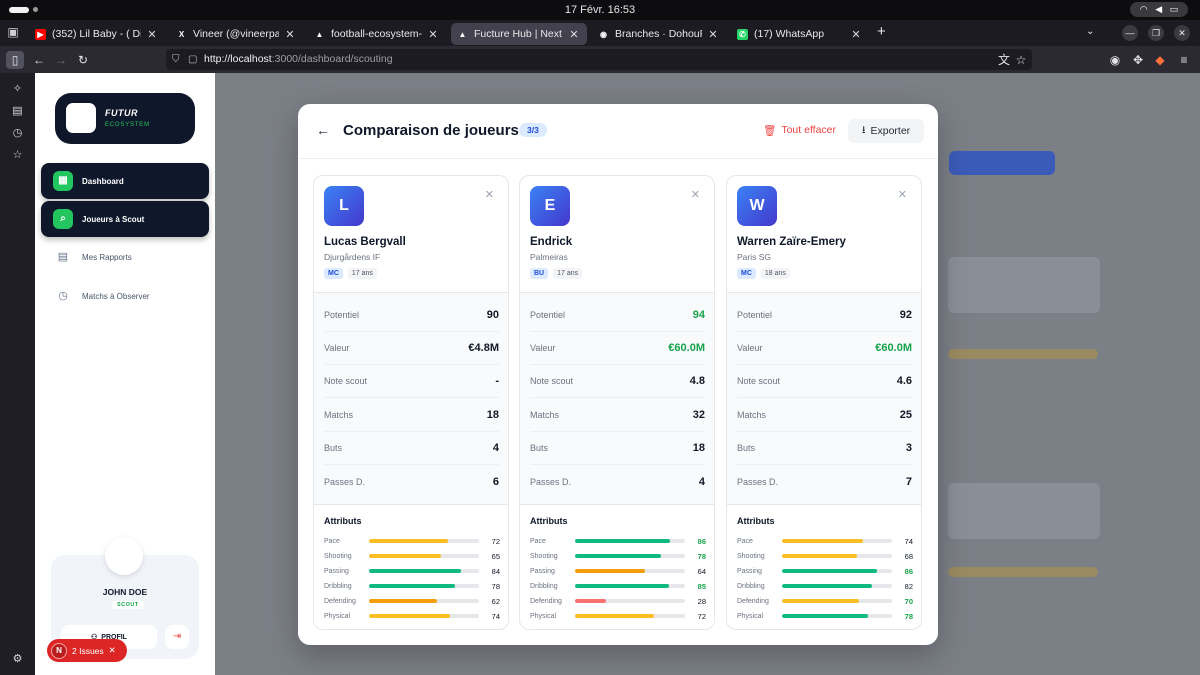 The width and height of the screenshot is (1200, 675). What do you see at coordinates (617, 415) in the screenshot?
I see `stat-row: Matchs 32` at bounding box center [617, 415].